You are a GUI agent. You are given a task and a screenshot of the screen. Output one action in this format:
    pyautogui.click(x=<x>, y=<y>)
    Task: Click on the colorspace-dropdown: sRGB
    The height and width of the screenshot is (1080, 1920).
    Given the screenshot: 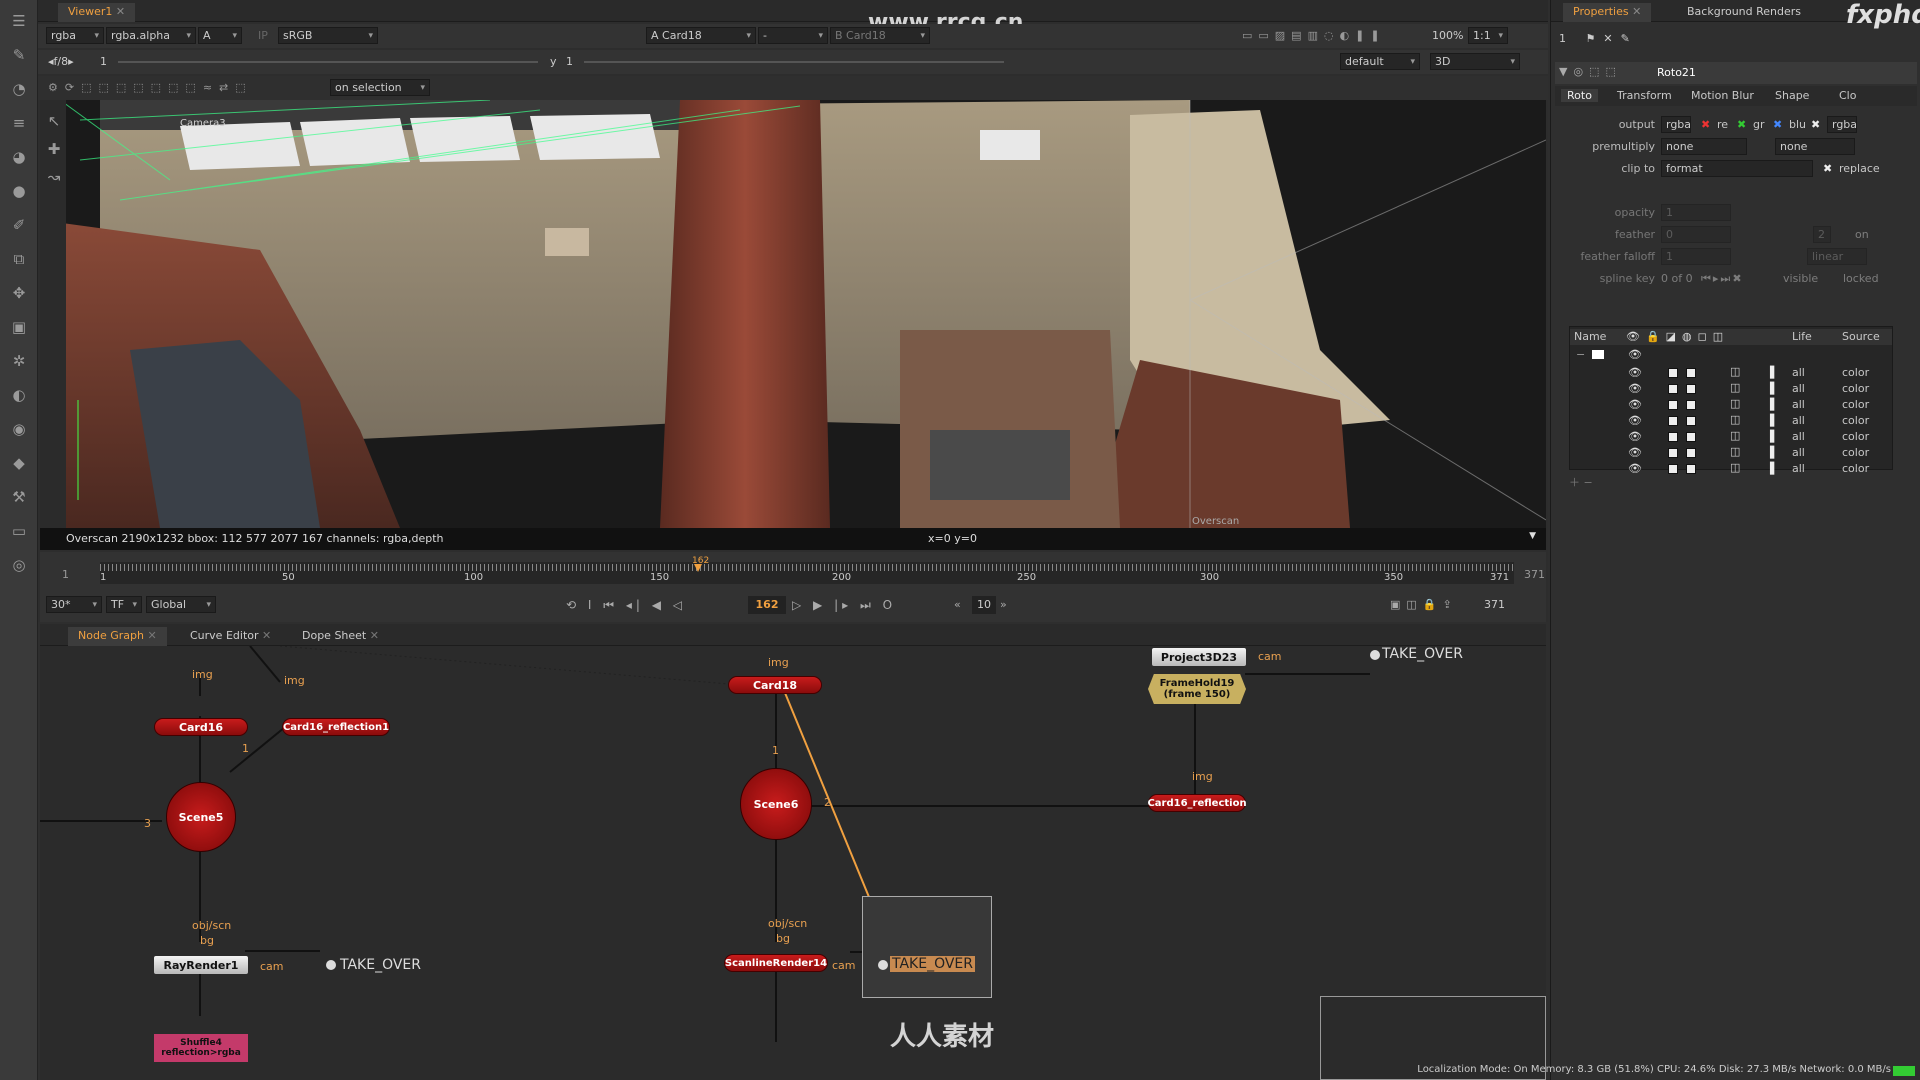 What is the action you would take?
    pyautogui.click(x=328, y=35)
    